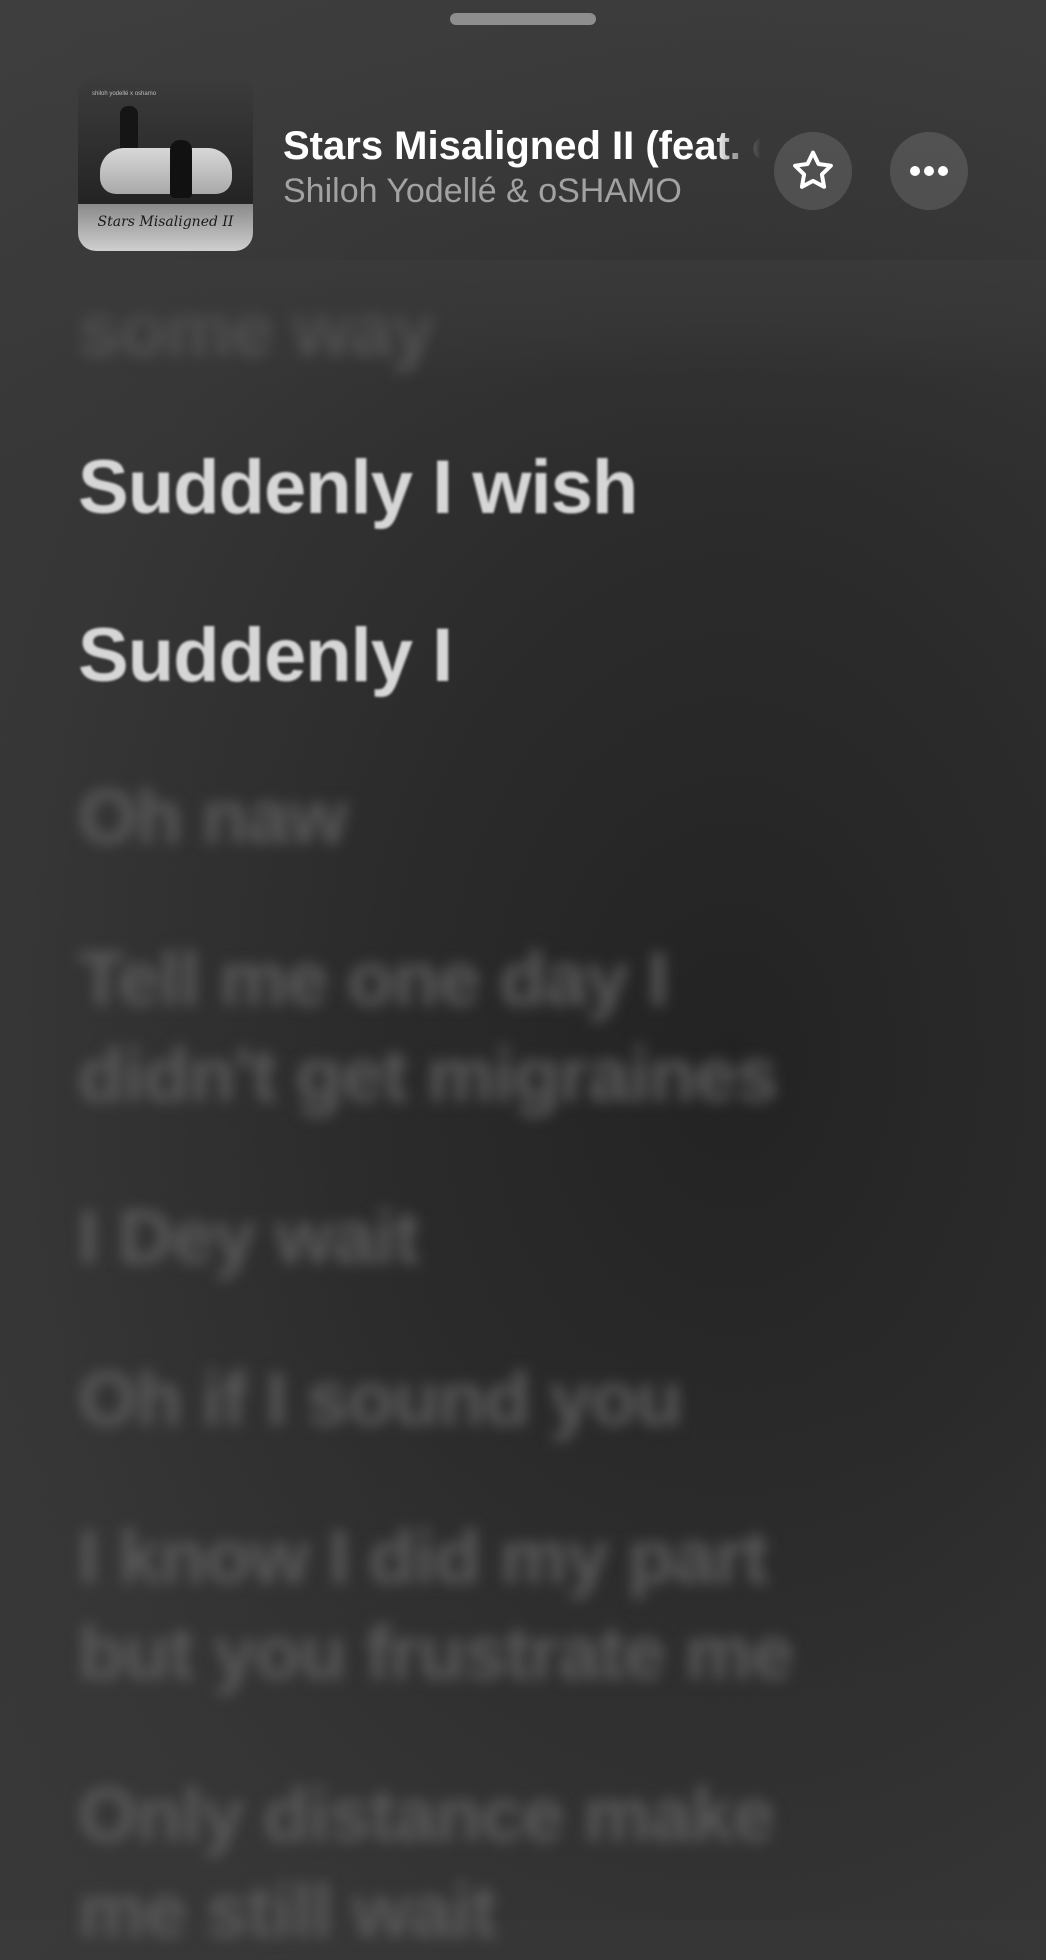  I want to click on artist-name: Shiloh Yodellé & oSHAMO, so click(482, 191).